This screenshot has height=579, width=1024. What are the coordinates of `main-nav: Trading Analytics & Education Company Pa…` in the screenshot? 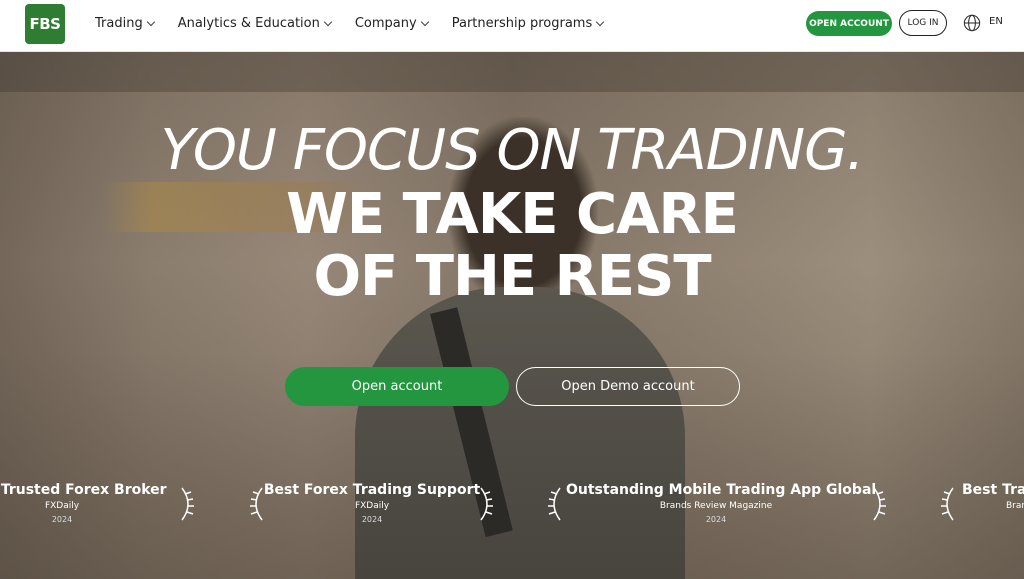 It's located at (361, 23).